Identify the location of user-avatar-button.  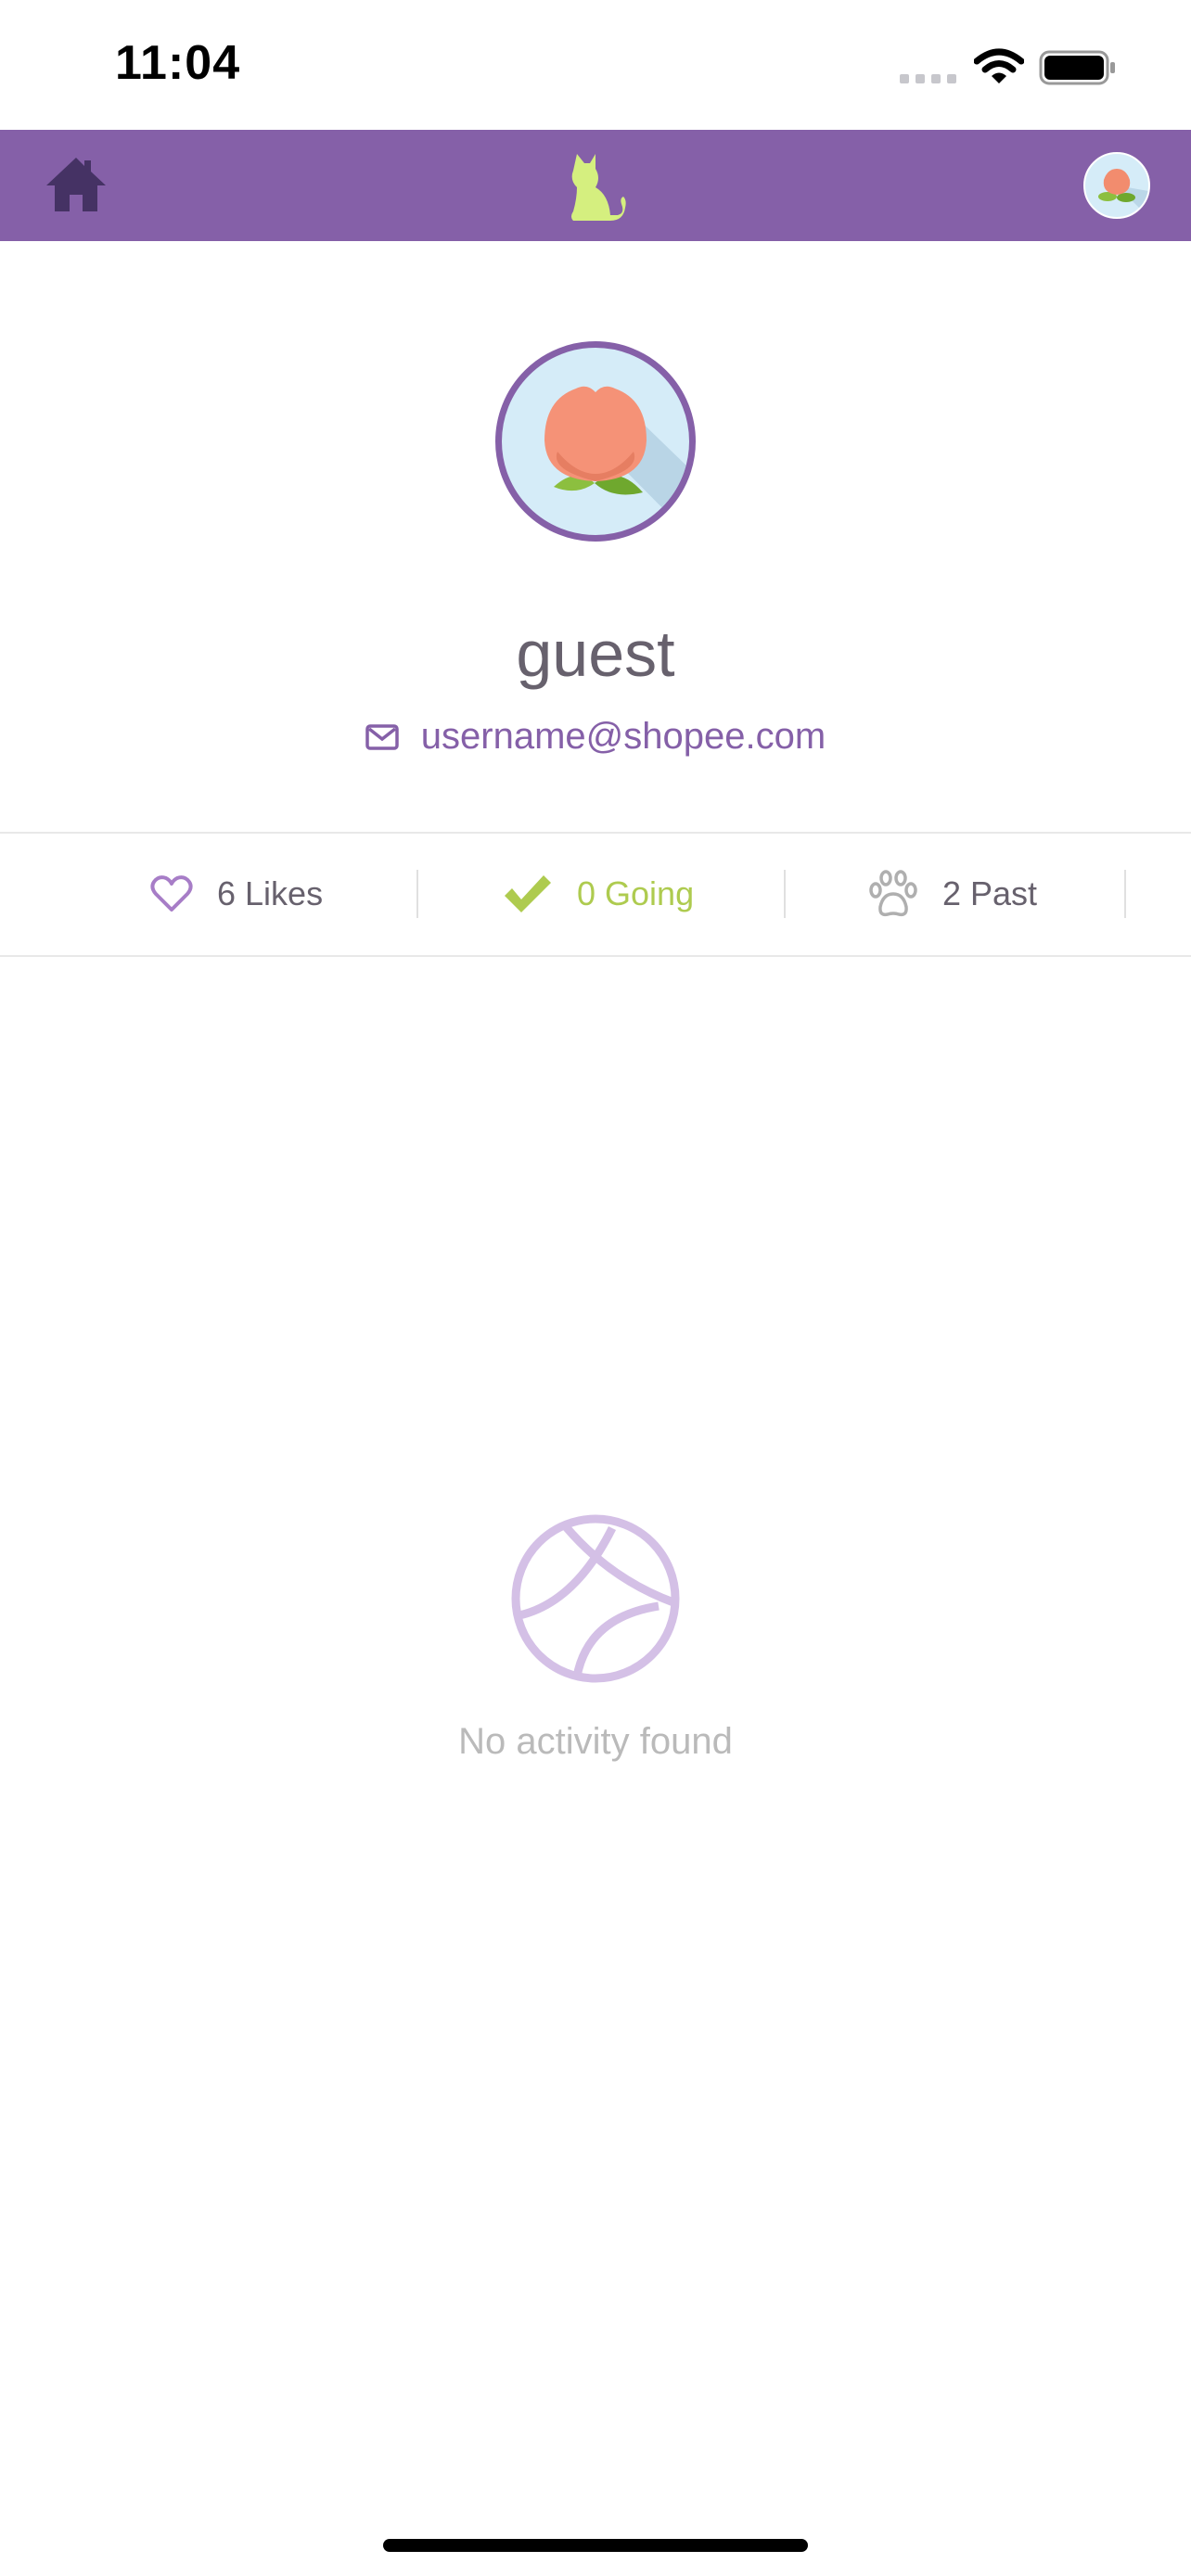
(1116, 186).